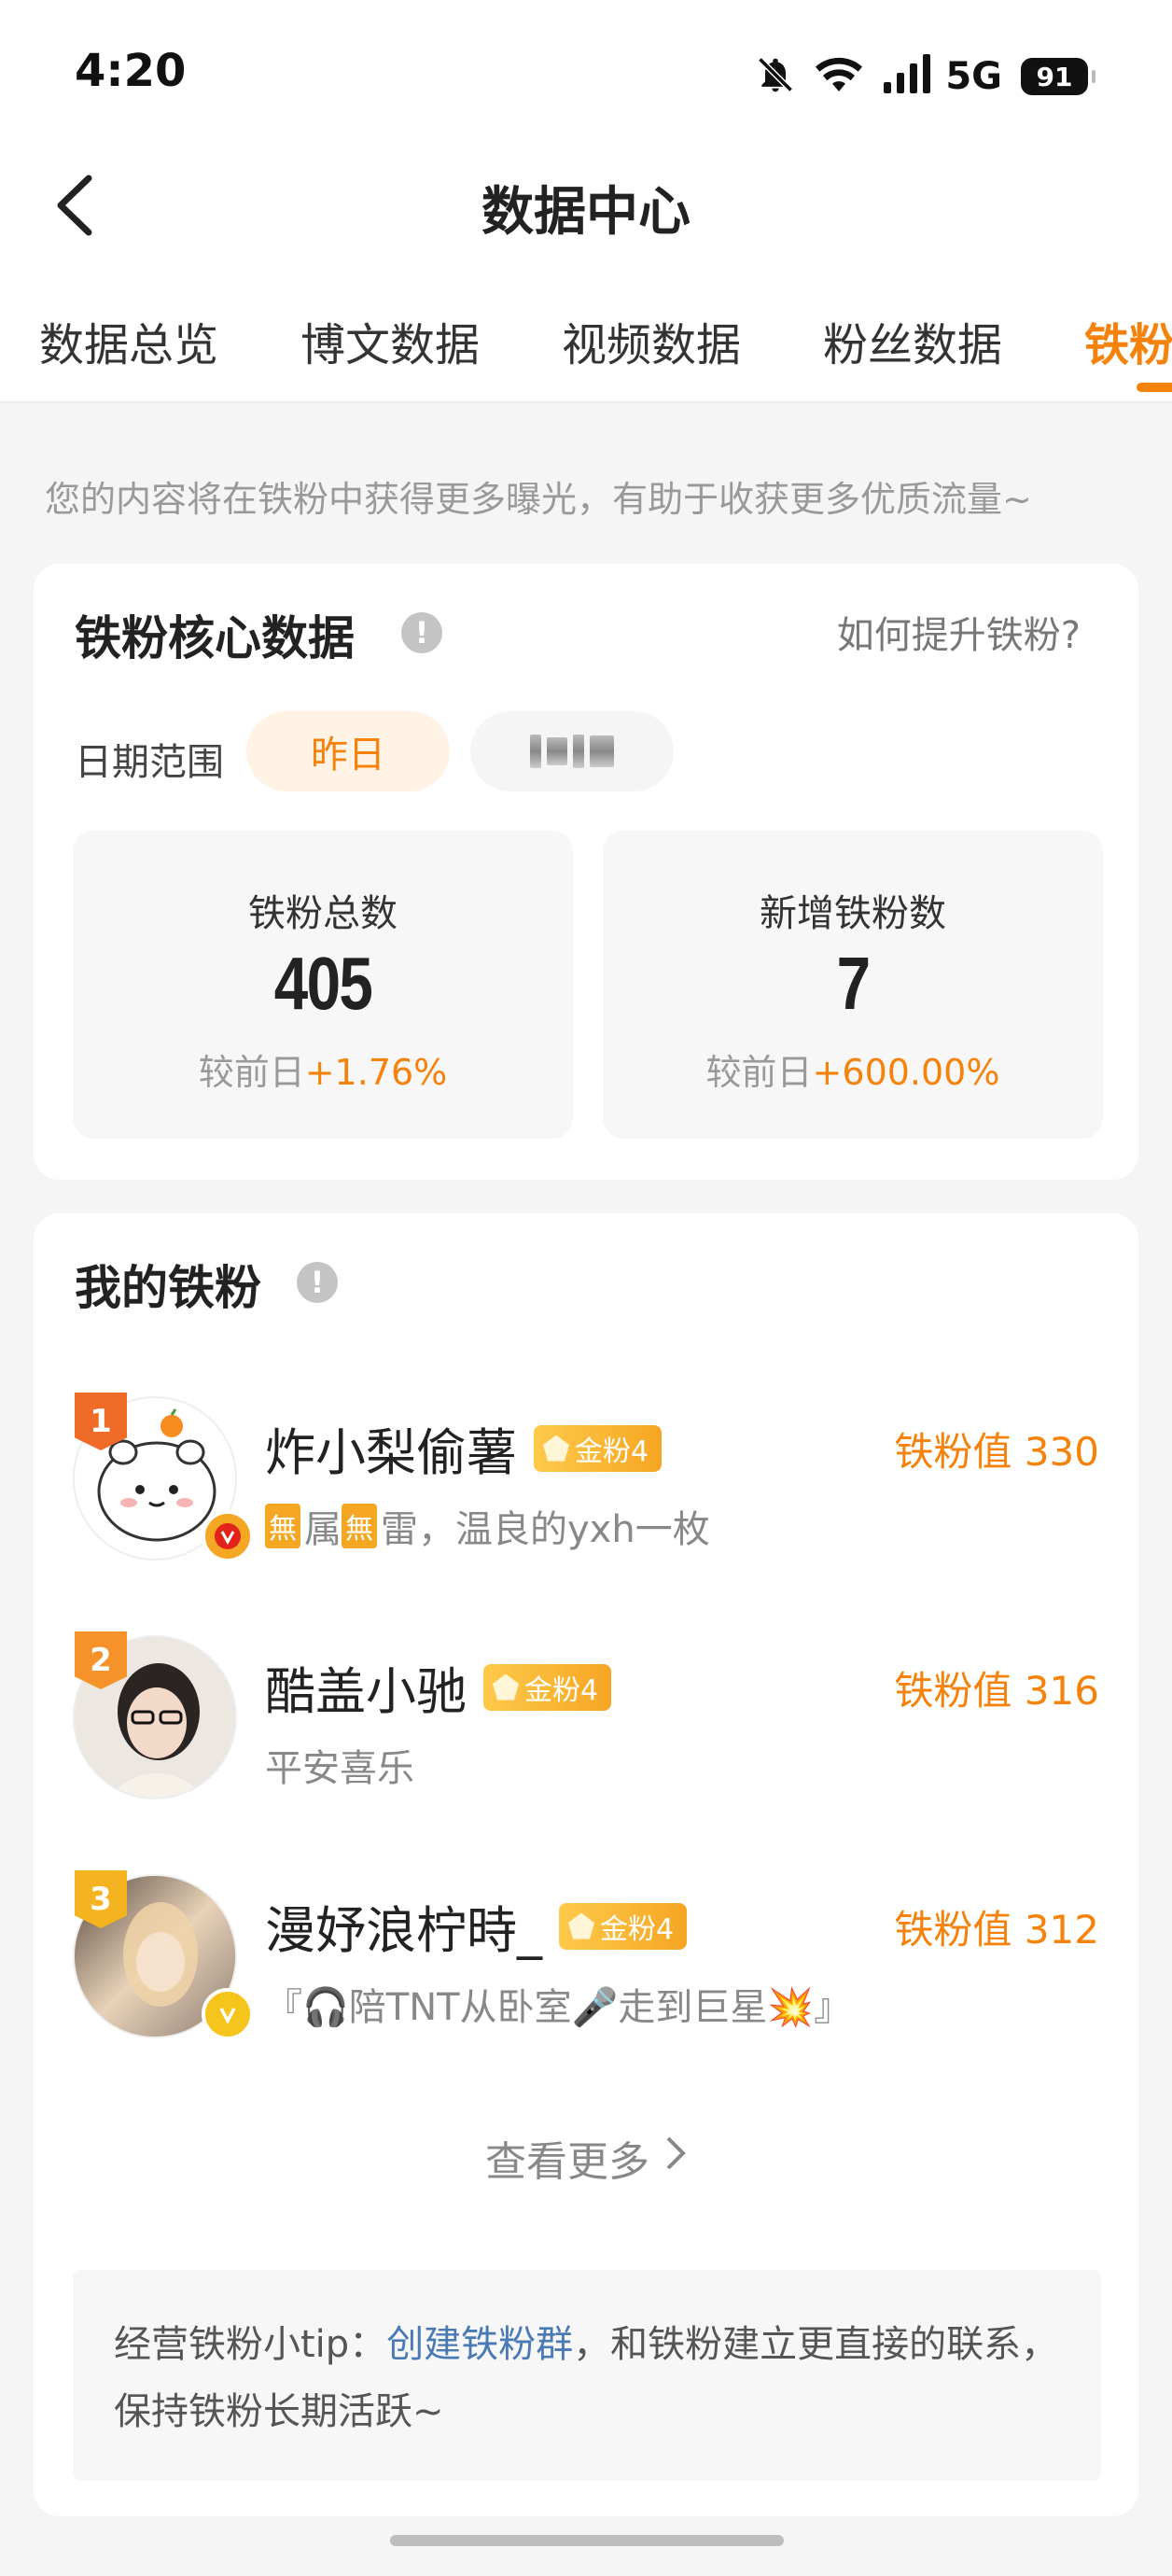 The width and height of the screenshot is (1172, 2576). What do you see at coordinates (959, 632) in the screenshot?
I see `how-to-improve-link: 如何提升铁粉?` at bounding box center [959, 632].